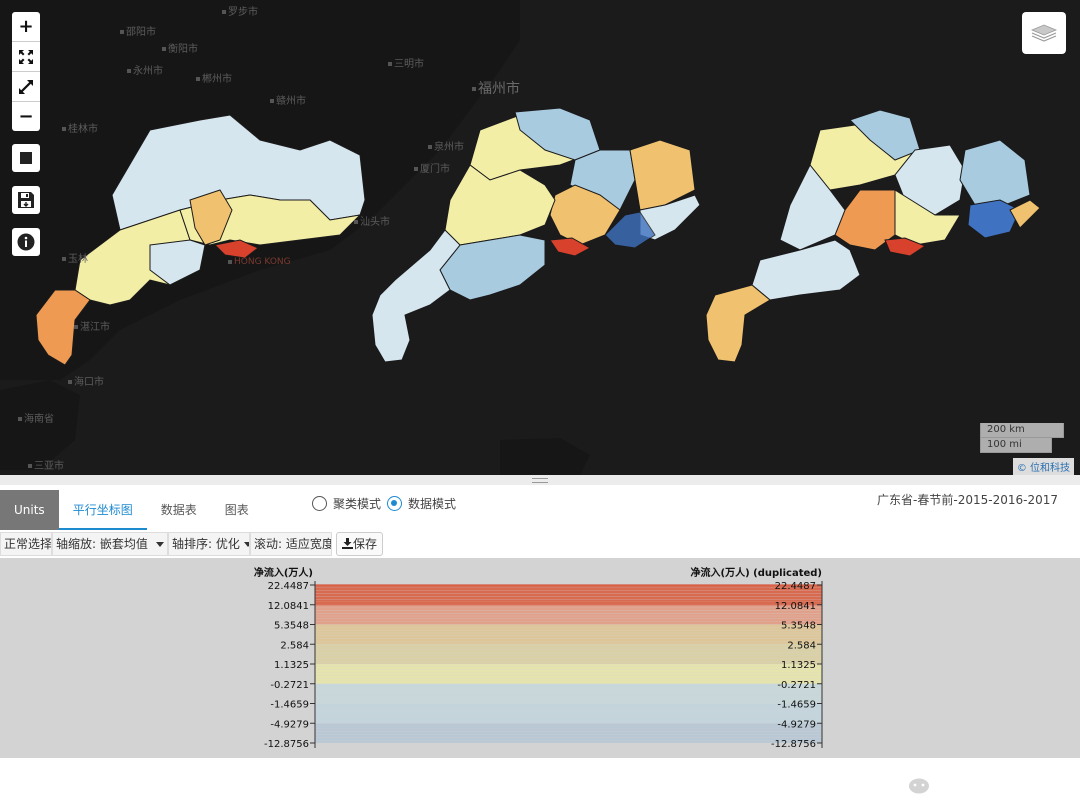 The image size is (1080, 800). What do you see at coordinates (214, 77) in the screenshot?
I see `place-label: 郴州市` at bounding box center [214, 77].